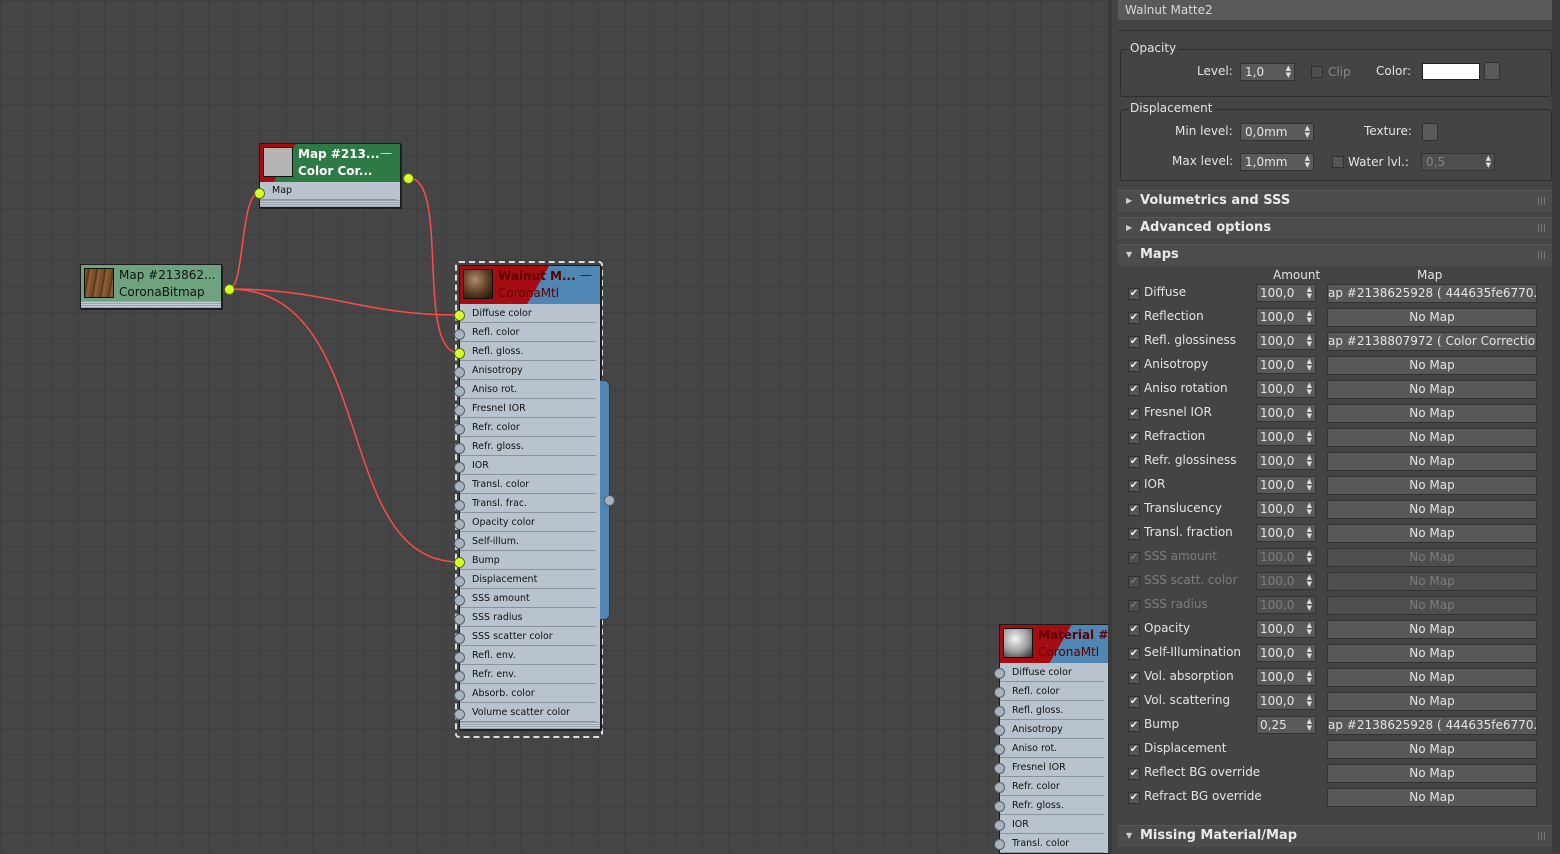 This screenshot has height=854, width=1560. What do you see at coordinates (1277, 162) in the screenshot?
I see `max-level-spinner: 1,0mm ▲ ▼` at bounding box center [1277, 162].